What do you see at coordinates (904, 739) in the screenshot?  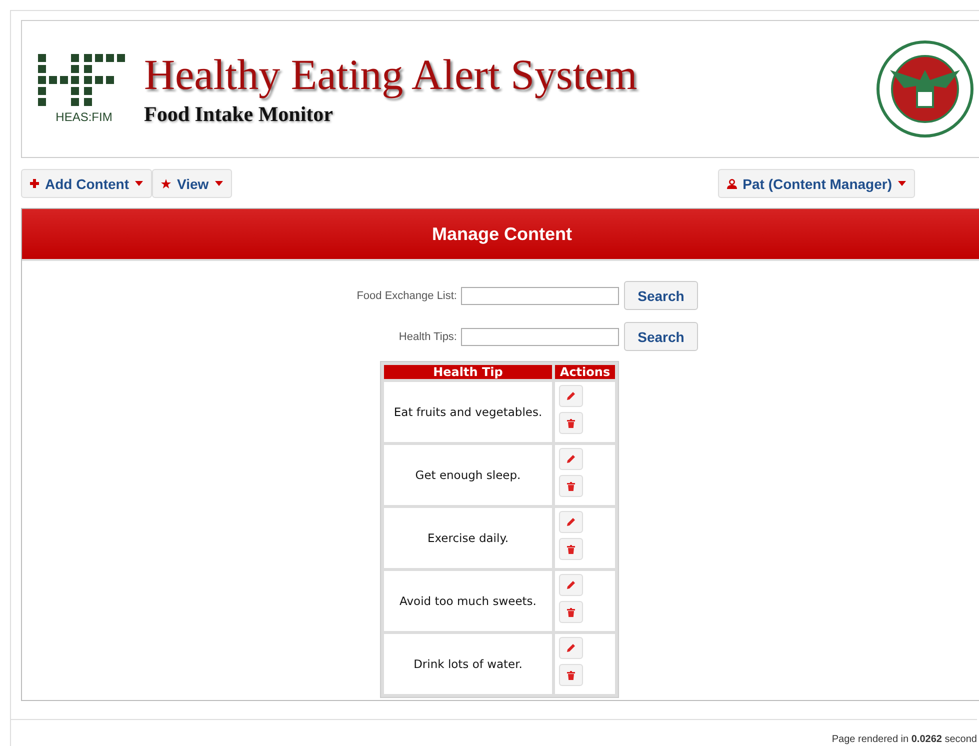 I see `render-time-text: Page rendered in 0.0262 second` at bounding box center [904, 739].